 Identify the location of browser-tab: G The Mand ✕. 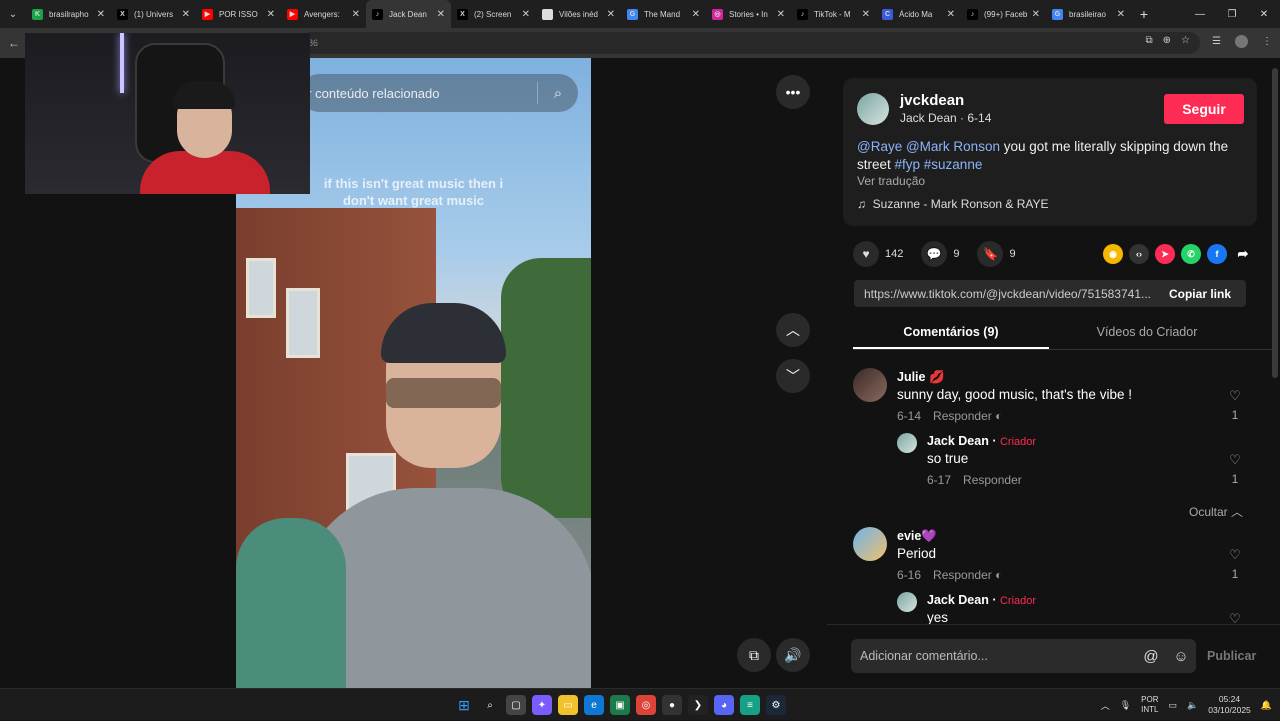
(663, 14).